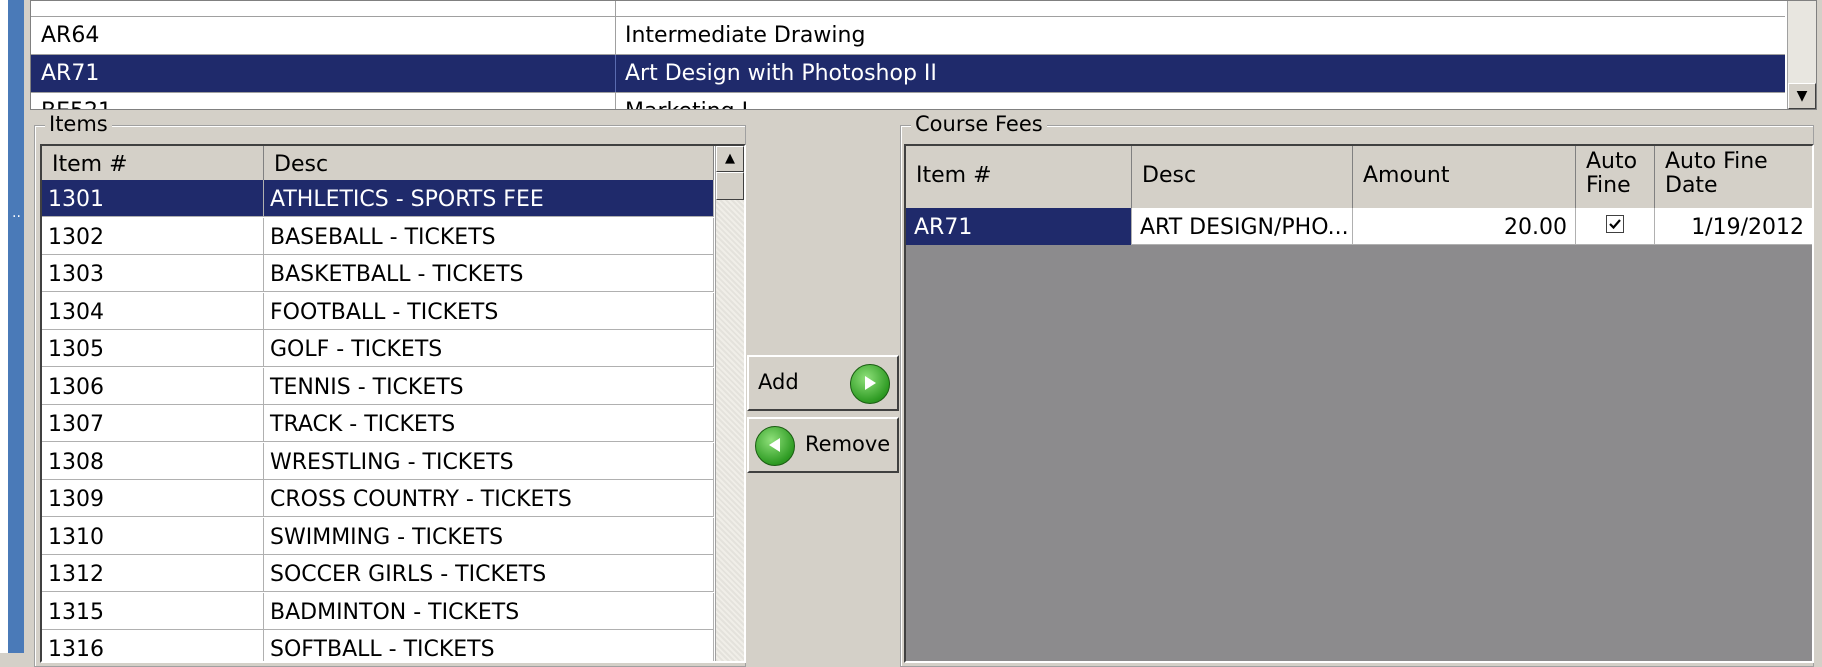 The height and width of the screenshot is (667, 1822). What do you see at coordinates (775, 446) in the screenshot?
I see `arrow-left-icon` at bounding box center [775, 446].